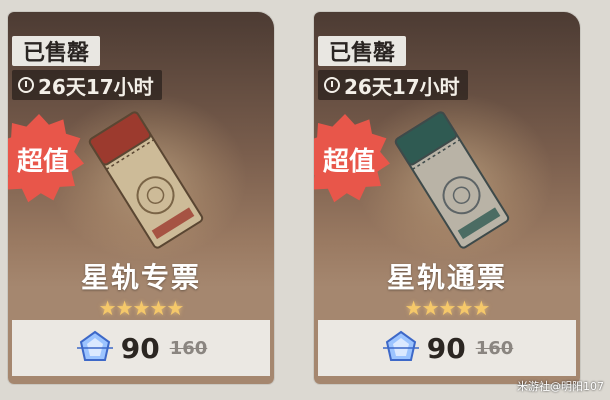 The height and width of the screenshot is (400, 610). I want to click on item-title: 星轨专票, so click(140, 277).